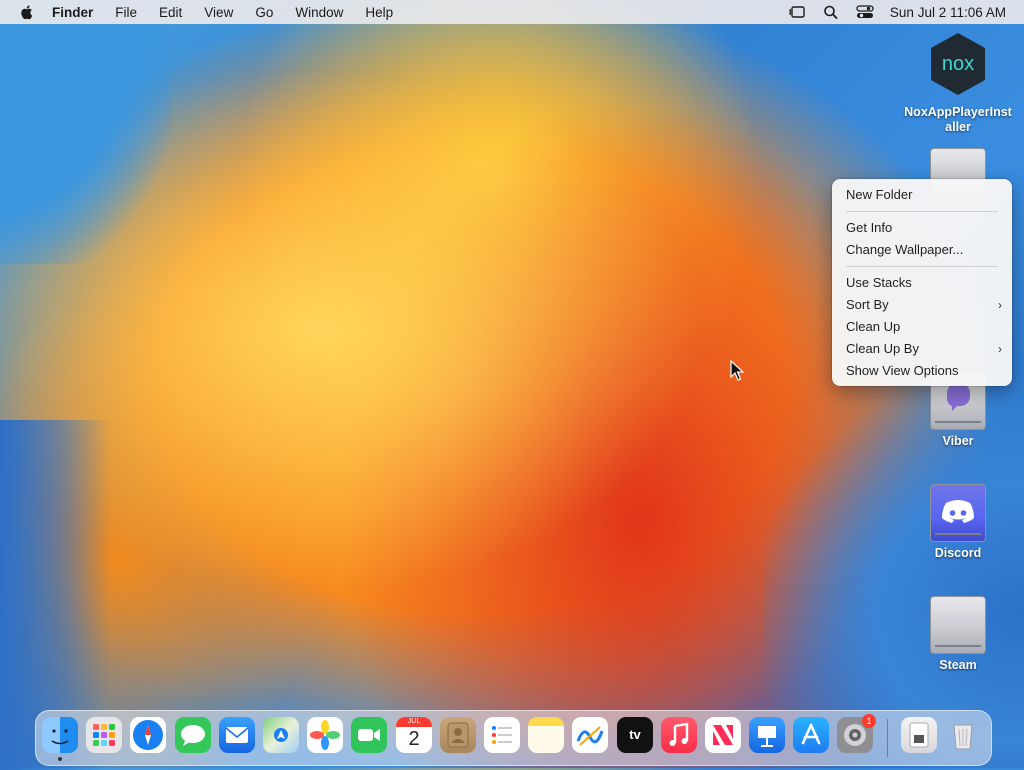 The image size is (1024, 770). What do you see at coordinates (319, 12) in the screenshot?
I see `menu-window: Window` at bounding box center [319, 12].